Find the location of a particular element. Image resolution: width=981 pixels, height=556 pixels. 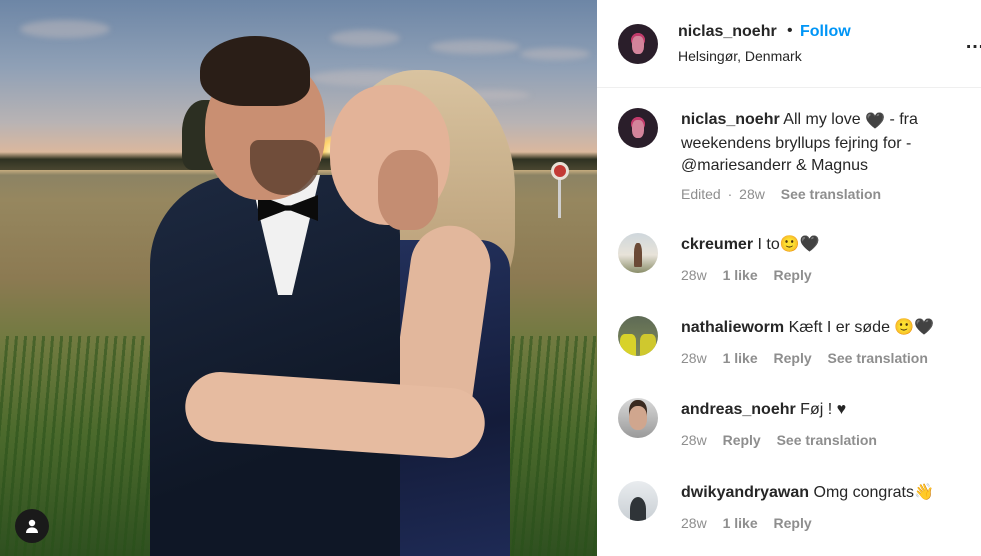

post-author-username: niclas_noehr is located at coordinates (727, 32).